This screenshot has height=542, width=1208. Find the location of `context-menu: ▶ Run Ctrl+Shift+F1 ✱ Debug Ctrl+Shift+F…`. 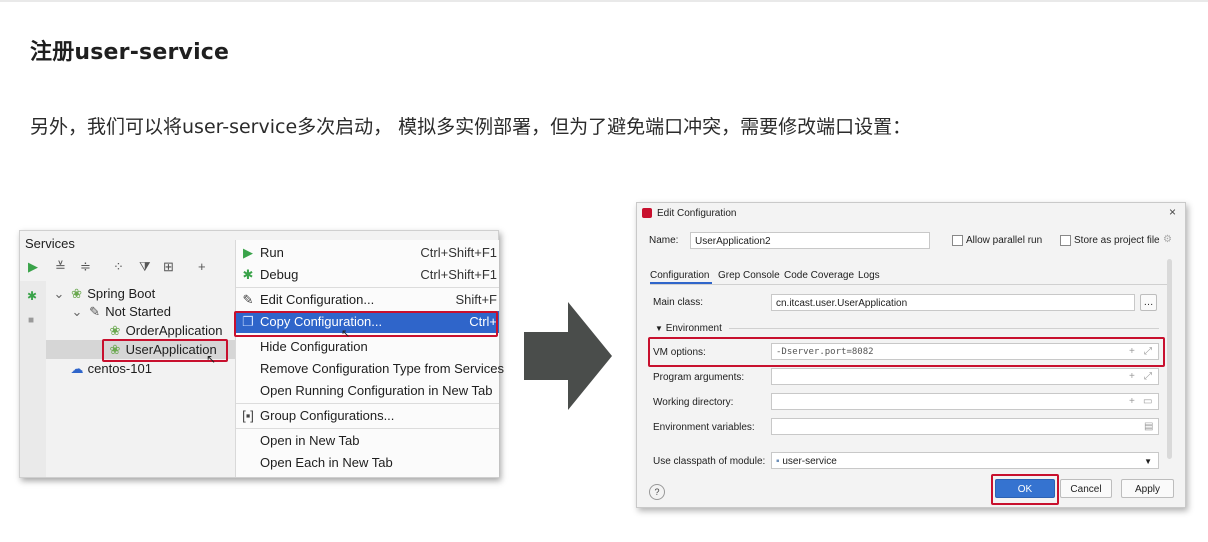

context-menu: ▶ Run Ctrl+Shift+F1 ✱ Debug Ctrl+Shift+F… is located at coordinates (369, 358).